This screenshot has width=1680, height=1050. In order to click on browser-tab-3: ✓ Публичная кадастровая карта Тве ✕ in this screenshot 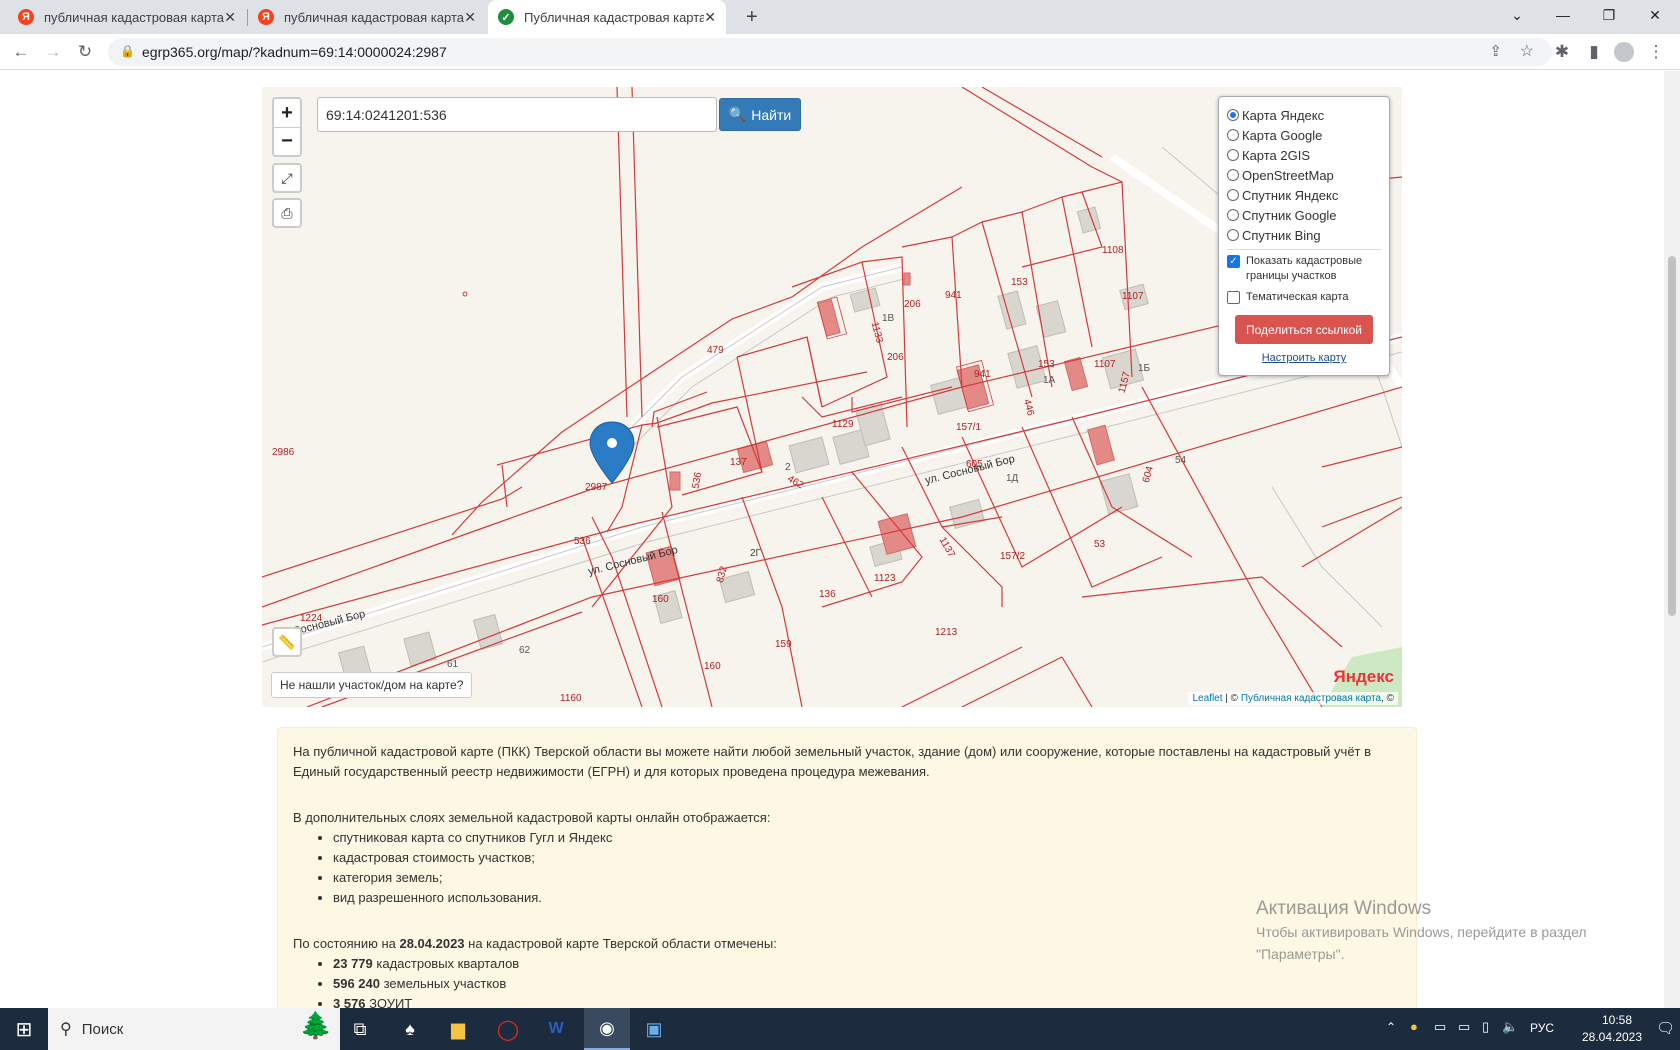, I will do `click(607, 17)`.